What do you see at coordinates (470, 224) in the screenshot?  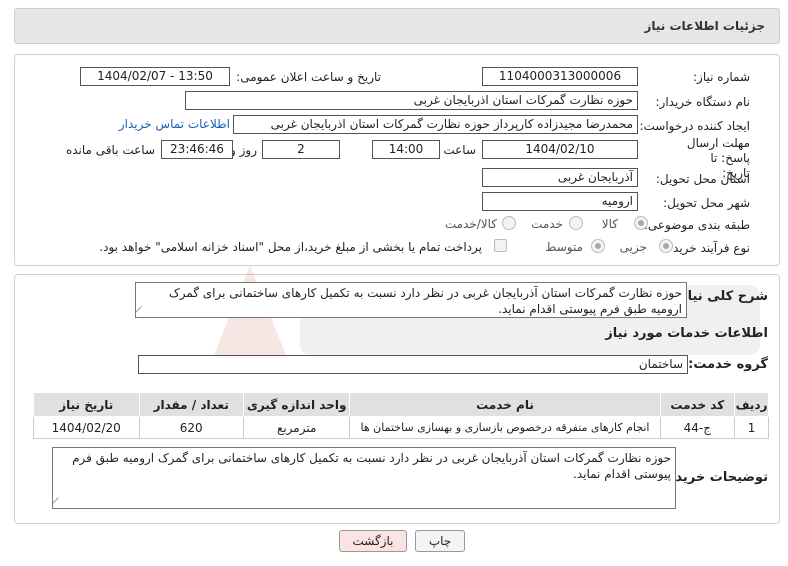 I see `category-goods-service-label: کالا/خدمت` at bounding box center [470, 224].